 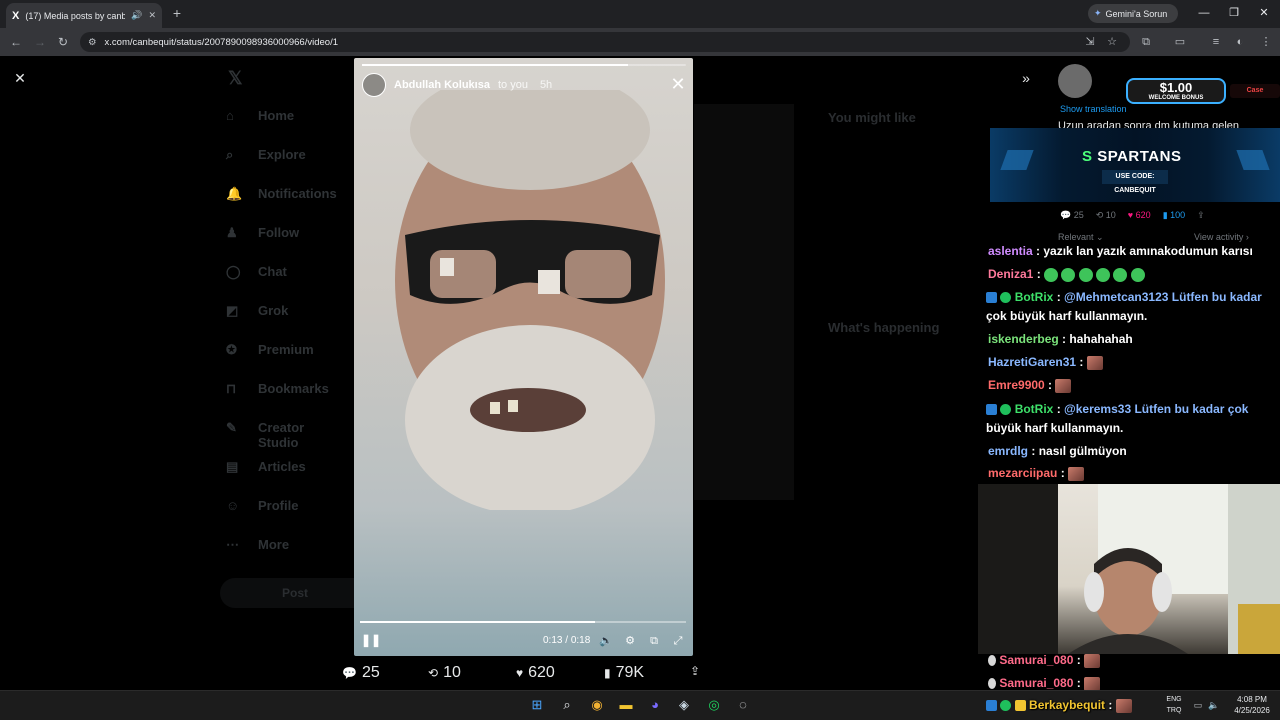 What do you see at coordinates (1036, 660) in the screenshot?
I see `chat-username: Samurai_080` at bounding box center [1036, 660].